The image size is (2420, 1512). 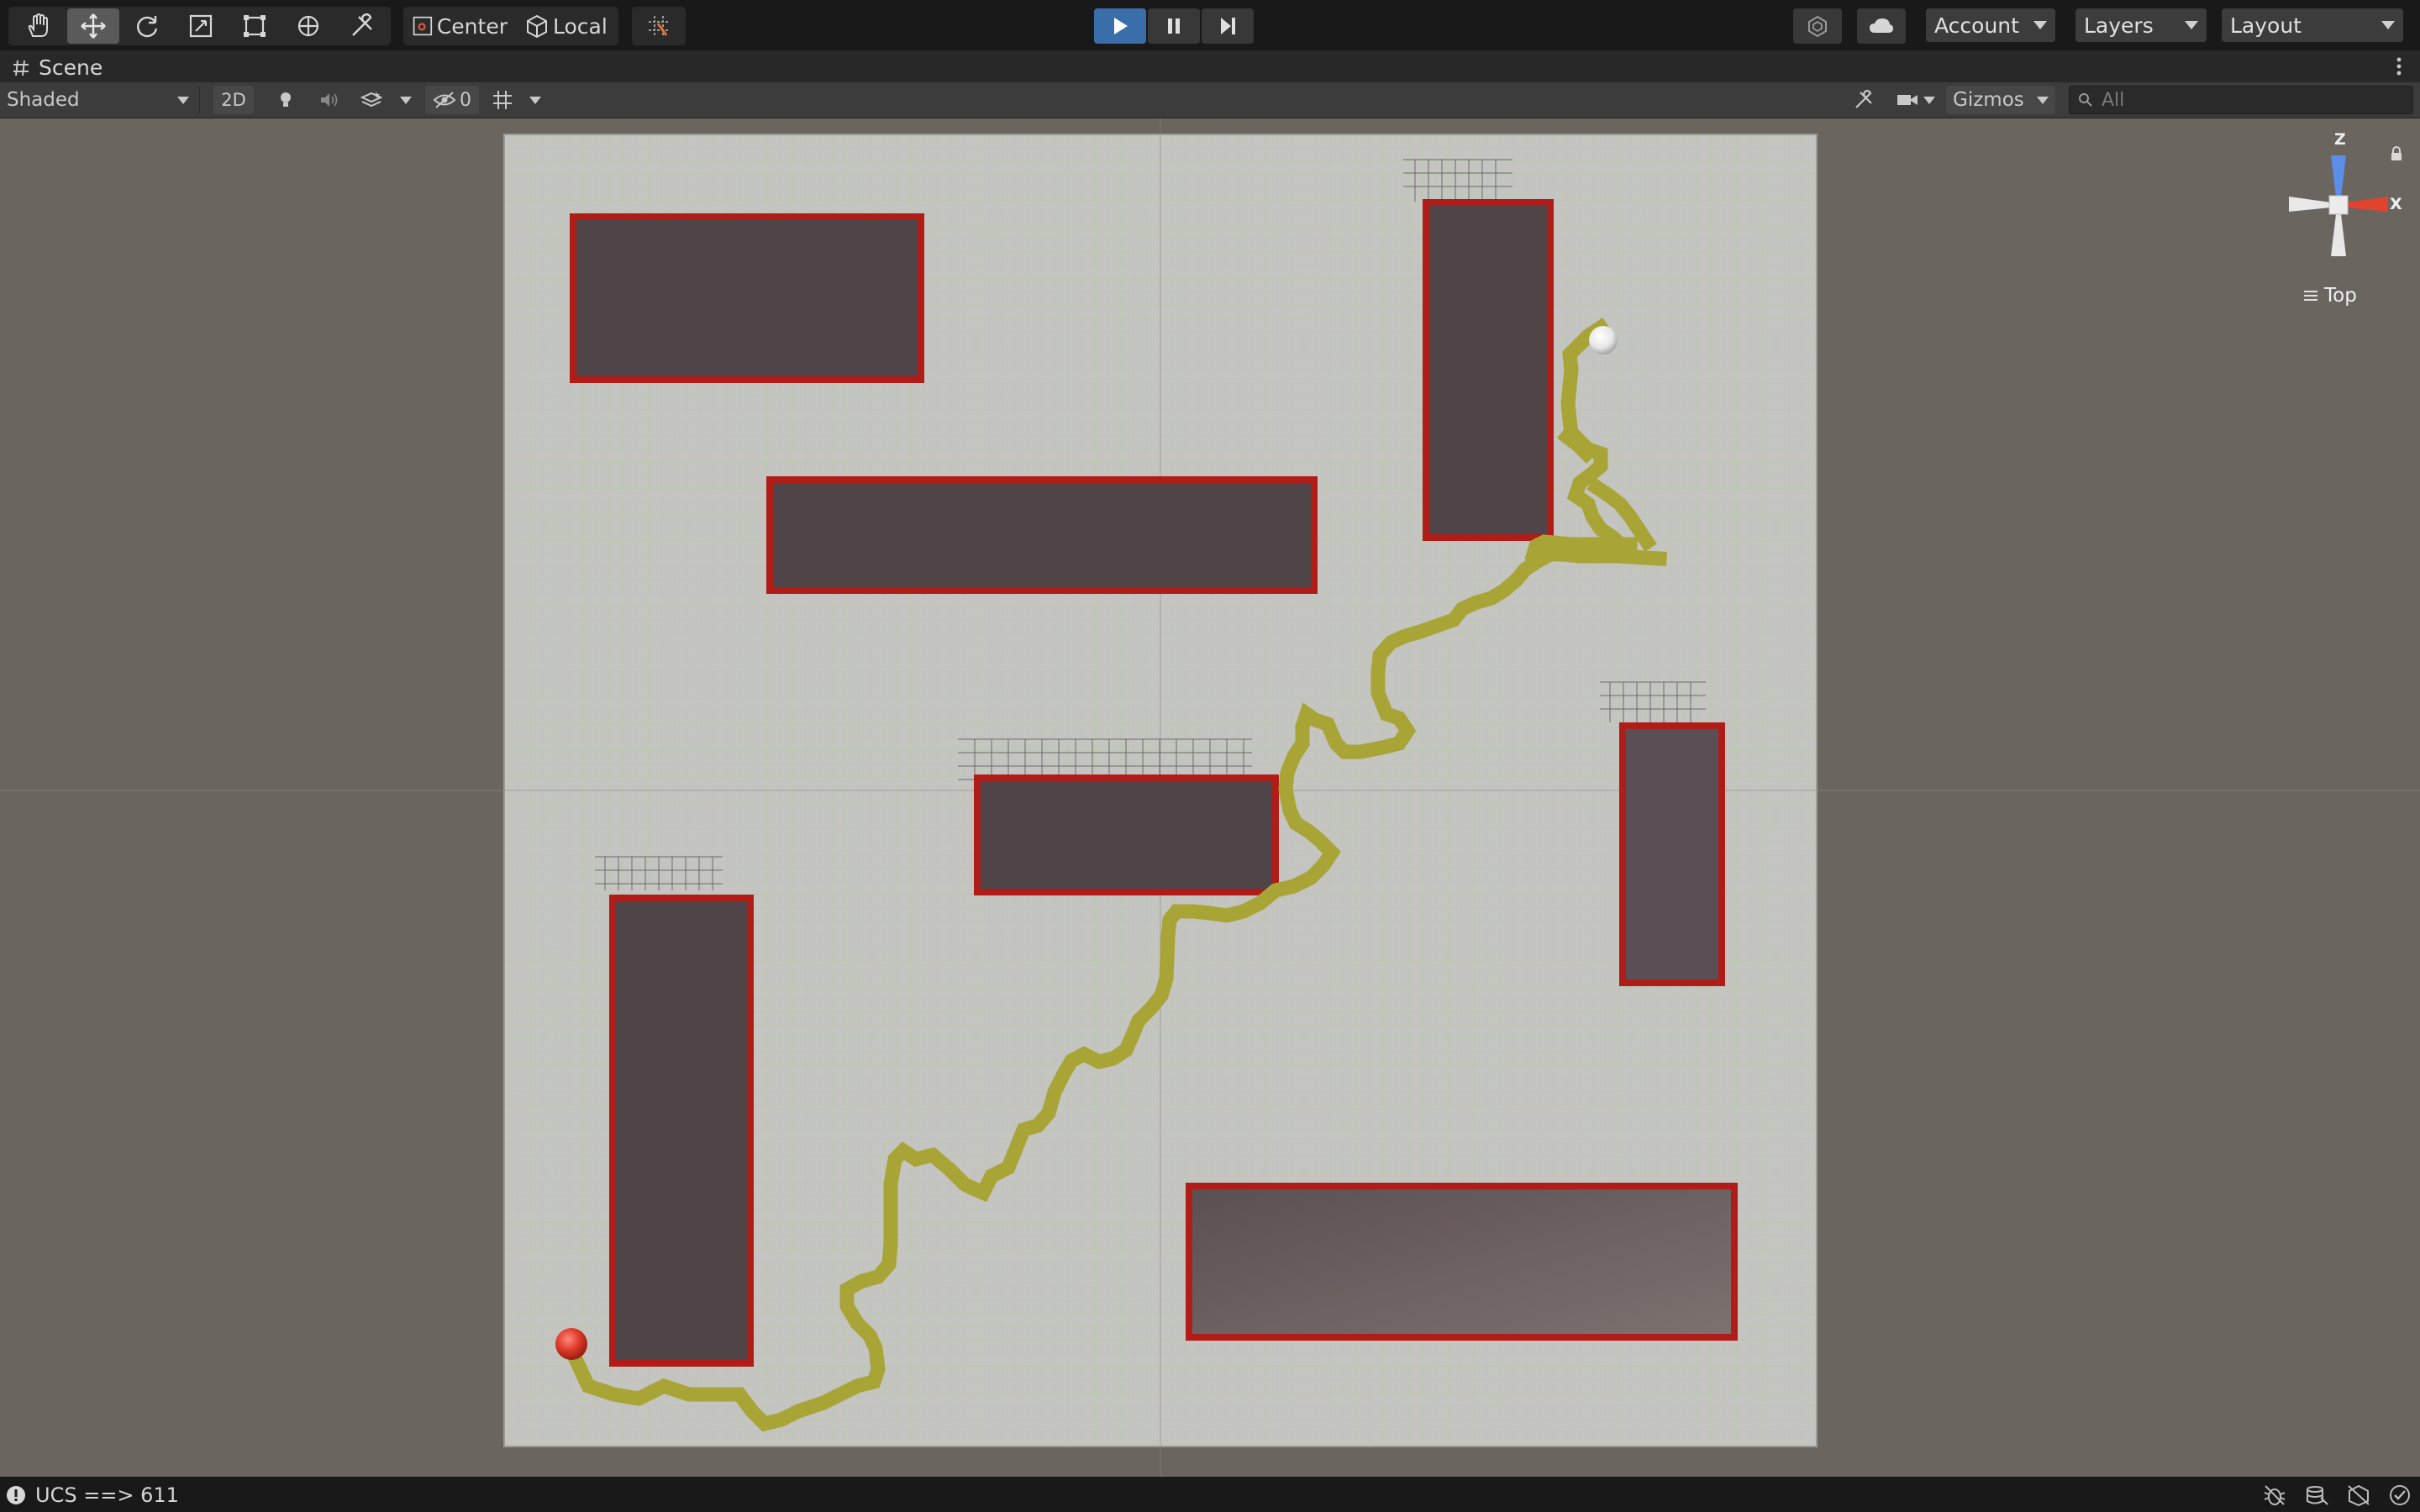 What do you see at coordinates (1210, 100) in the screenshot?
I see `scene-view-toolbar: Shaded 2D 0 Gizmos All` at bounding box center [1210, 100].